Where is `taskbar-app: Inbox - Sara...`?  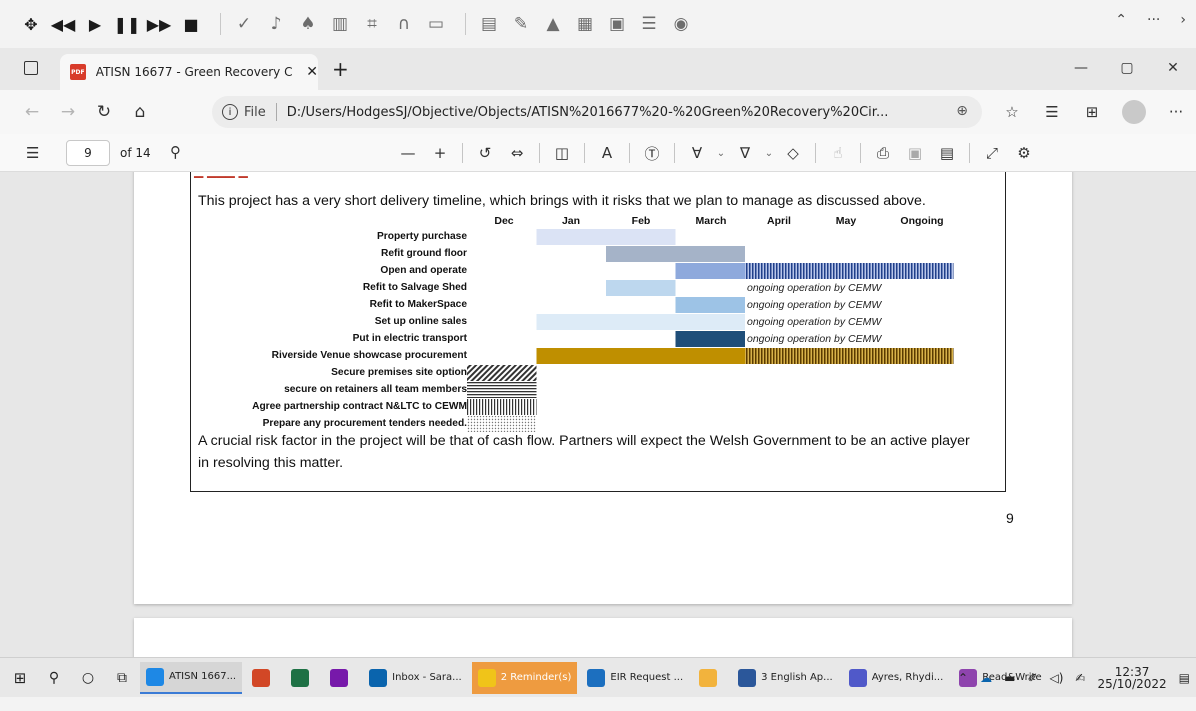 taskbar-app: Inbox - Sara... is located at coordinates (415, 678).